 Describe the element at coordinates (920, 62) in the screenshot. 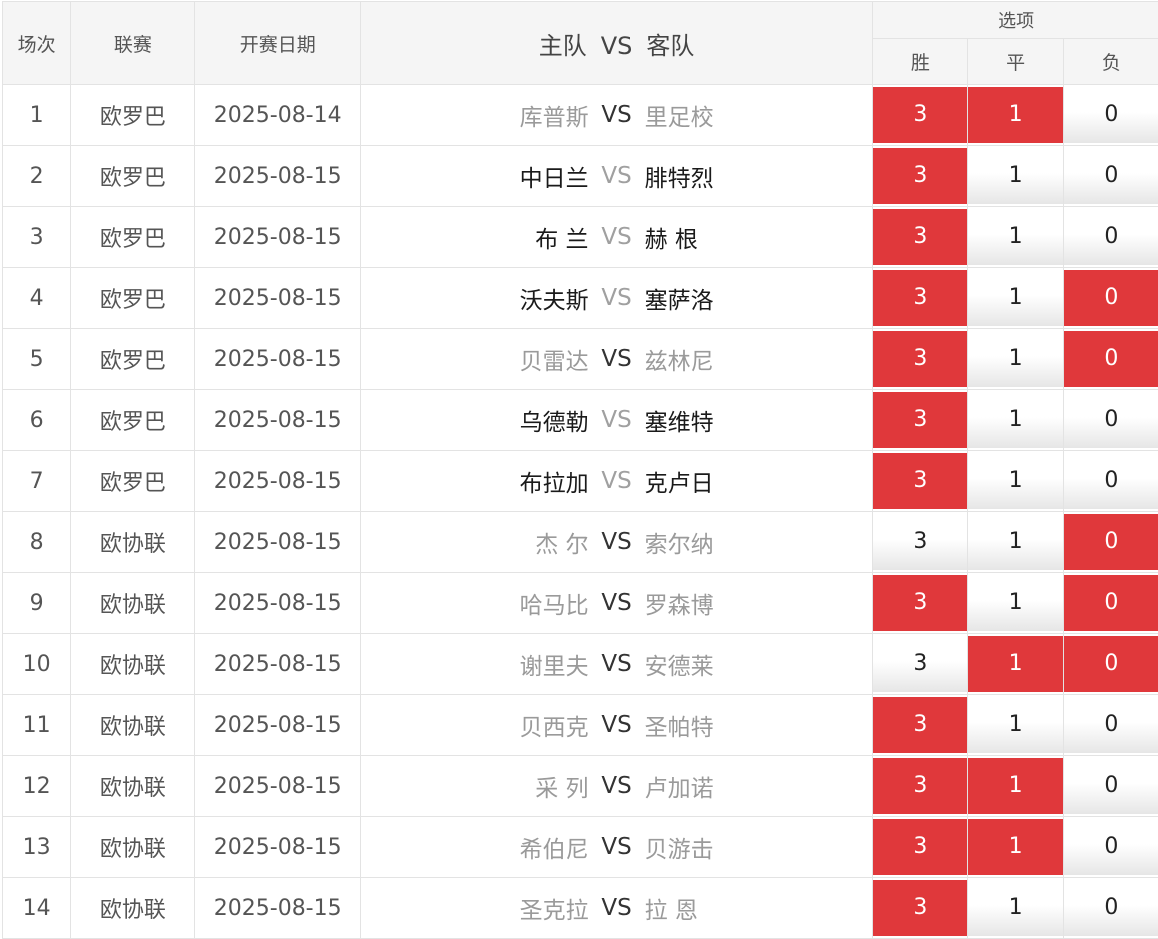

I see `header-win: 胜` at that location.